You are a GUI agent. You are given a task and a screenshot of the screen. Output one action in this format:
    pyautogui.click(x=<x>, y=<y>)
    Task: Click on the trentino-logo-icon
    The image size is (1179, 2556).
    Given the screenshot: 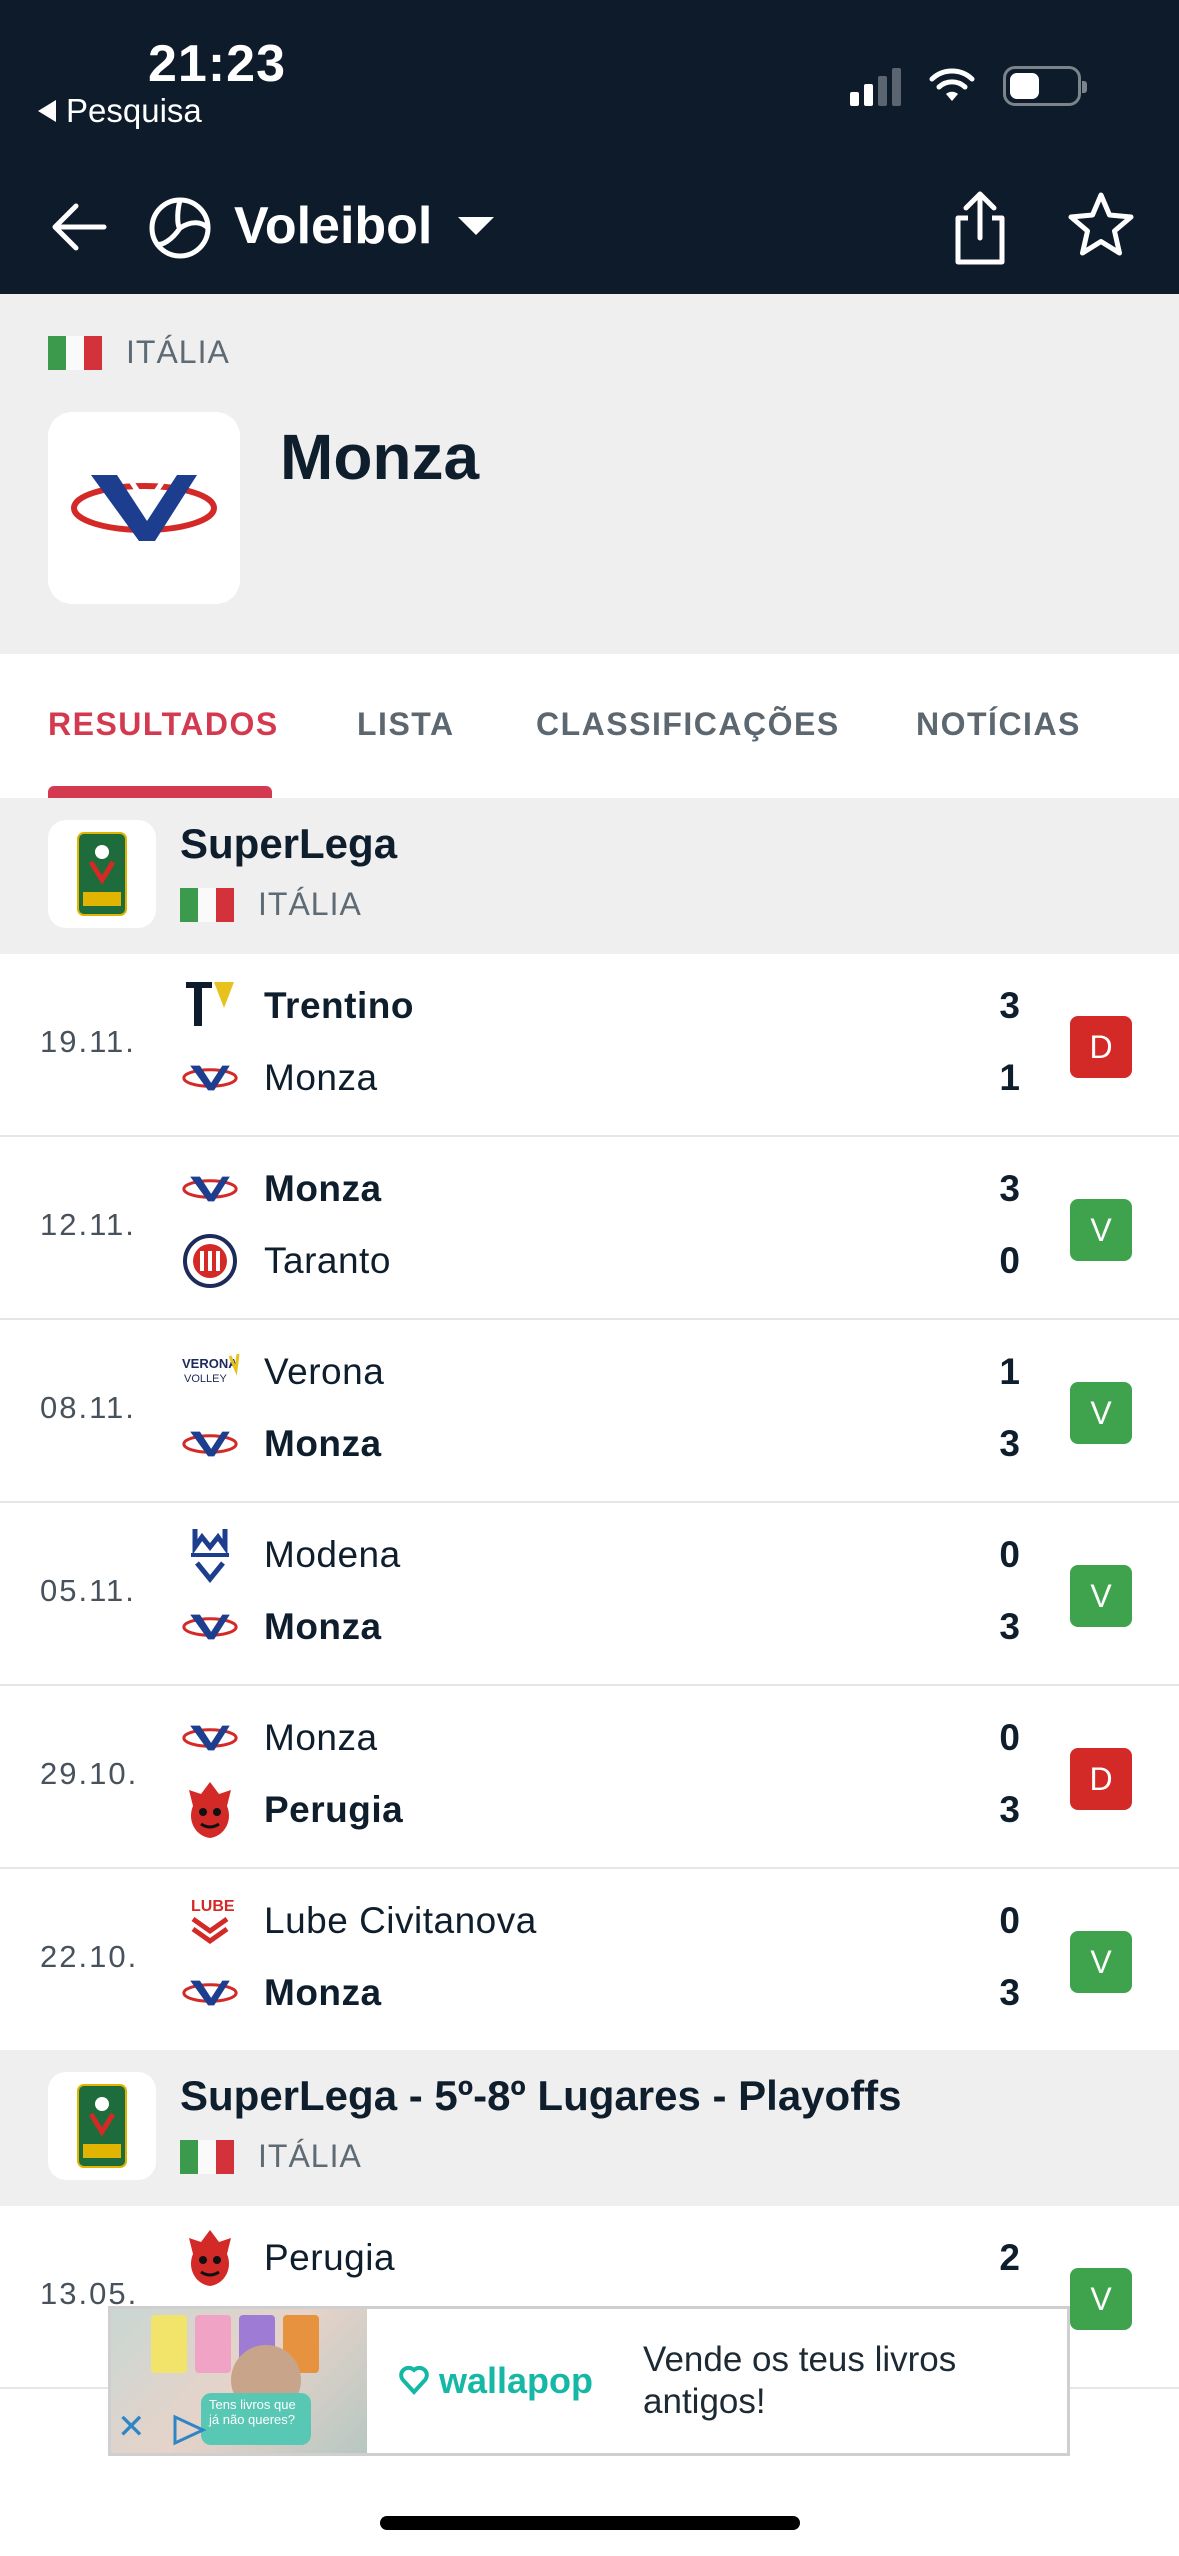 What is the action you would take?
    pyautogui.click(x=210, y=1006)
    